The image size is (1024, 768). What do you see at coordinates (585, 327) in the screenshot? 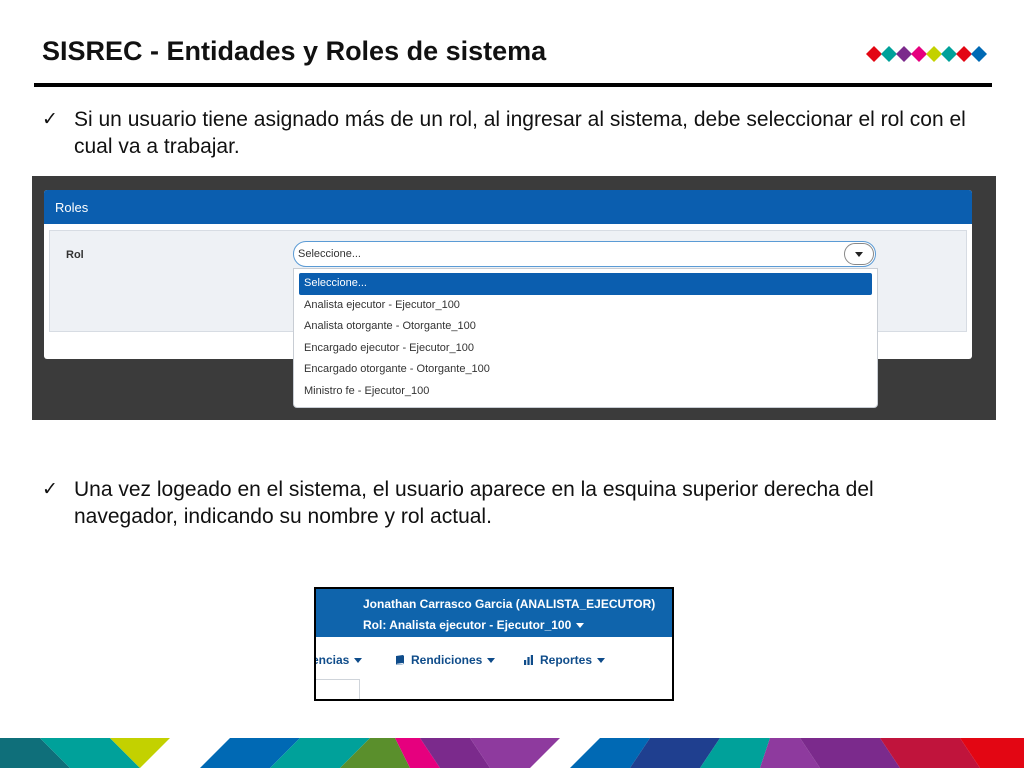
I see `rol-option: Analista otorgante - Otorgante_100` at bounding box center [585, 327].